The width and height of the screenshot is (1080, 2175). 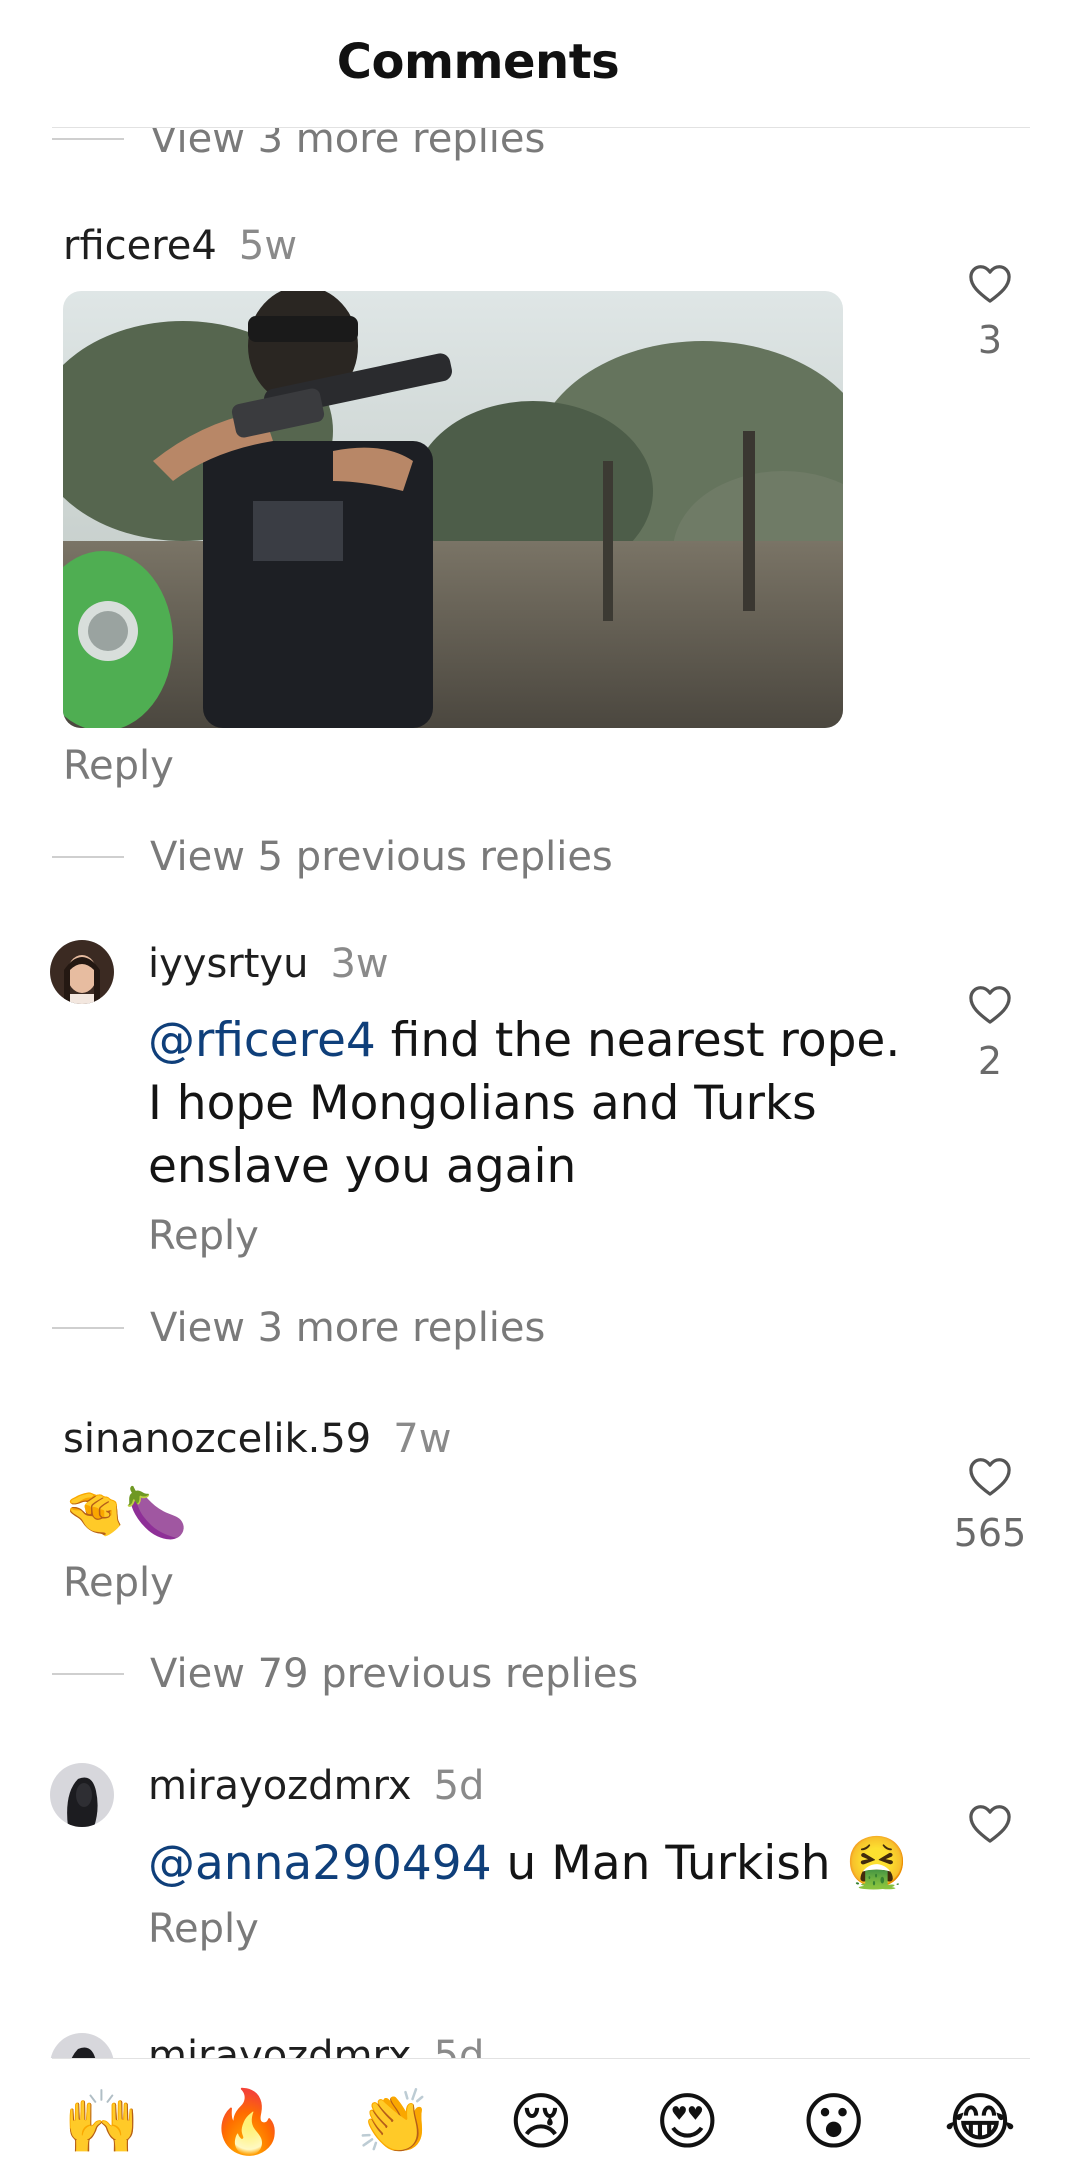 I want to click on comment-emoji: 🤏🍆, so click(x=125, y=1513).